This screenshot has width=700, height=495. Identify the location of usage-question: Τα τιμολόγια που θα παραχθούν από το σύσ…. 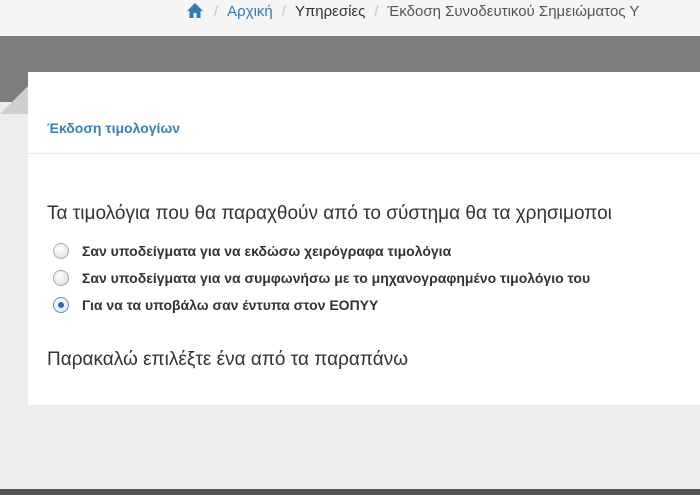
(329, 213).